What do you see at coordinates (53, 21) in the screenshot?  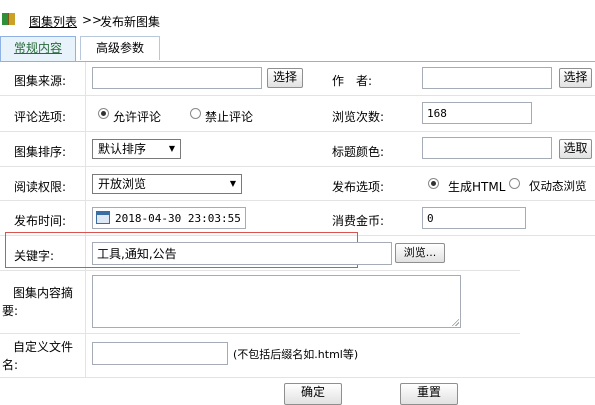 I see `breadcrumb-gallery-list-link: 图集列表` at bounding box center [53, 21].